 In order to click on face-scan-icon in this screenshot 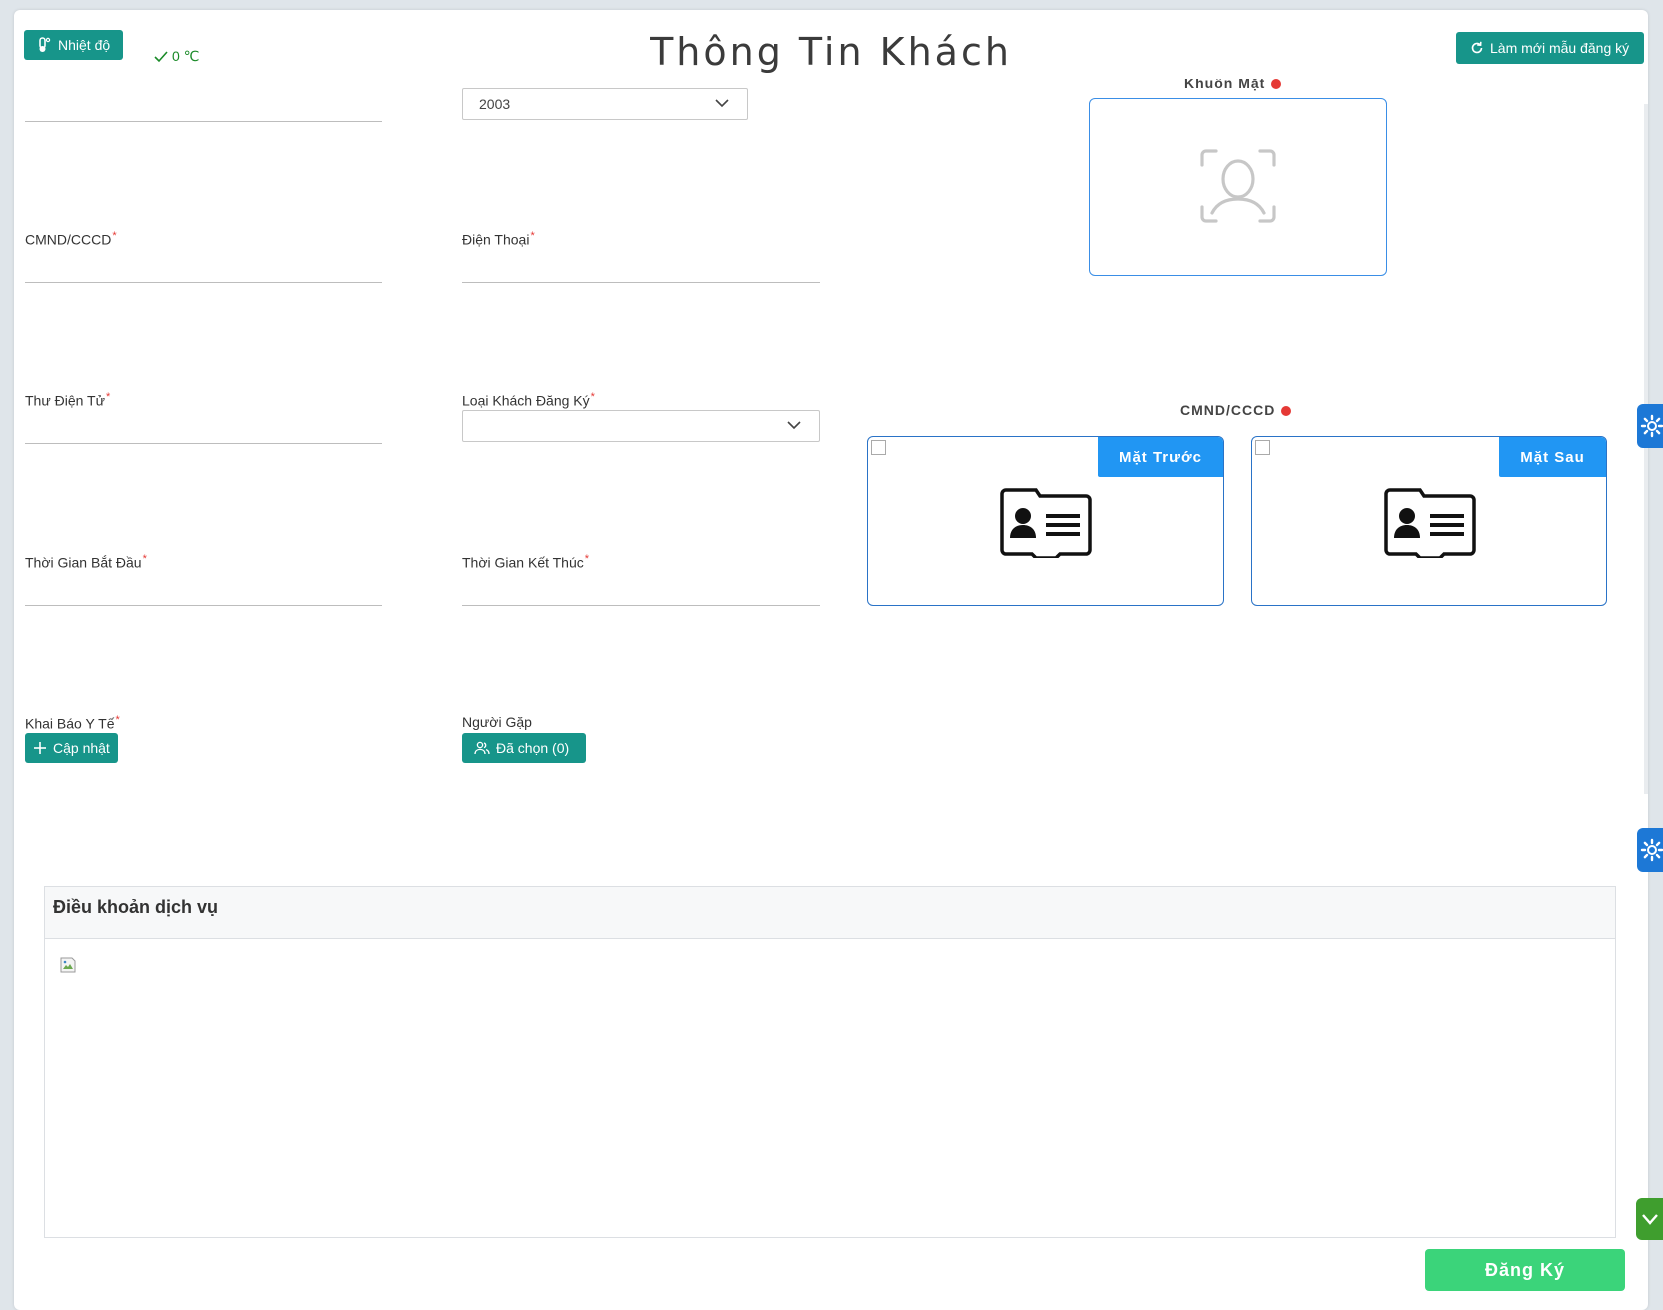, I will do `click(1238, 186)`.